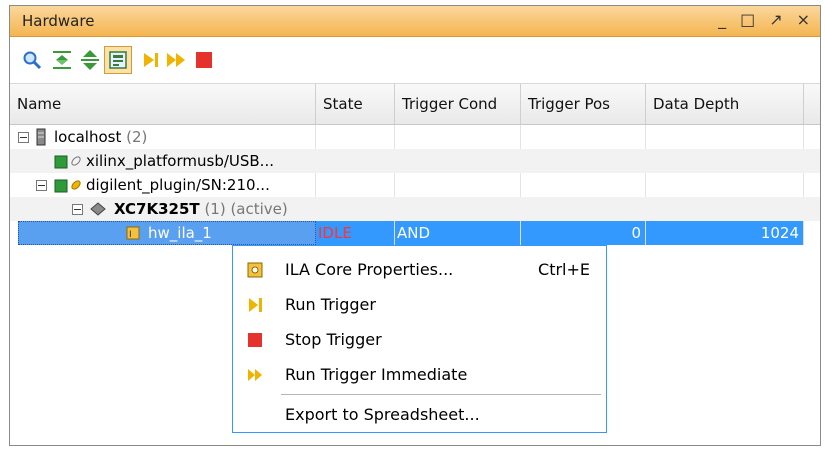 This screenshot has height=453, width=825. What do you see at coordinates (157, 209) in the screenshot?
I see `device-label: XC7K325T` at bounding box center [157, 209].